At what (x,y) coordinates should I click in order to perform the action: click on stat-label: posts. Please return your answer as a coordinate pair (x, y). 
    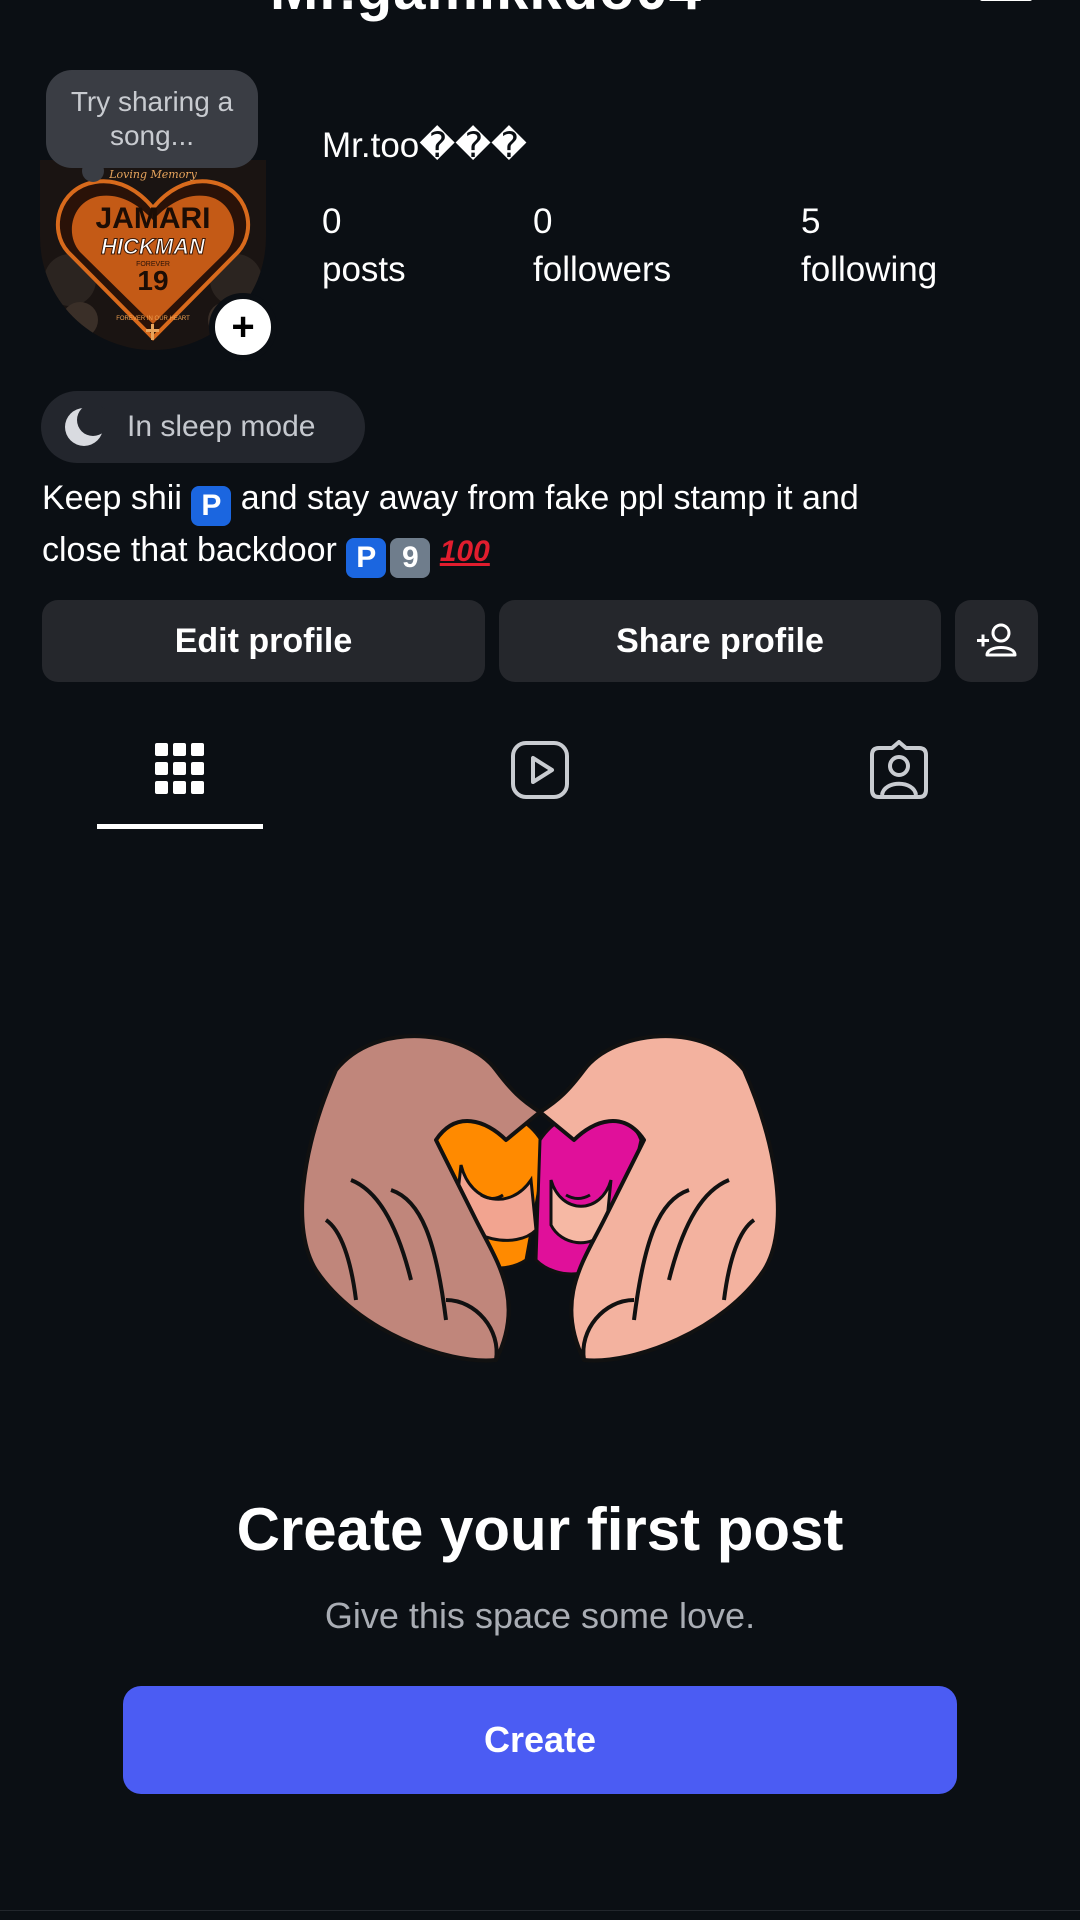
    Looking at the image, I should click on (364, 269).